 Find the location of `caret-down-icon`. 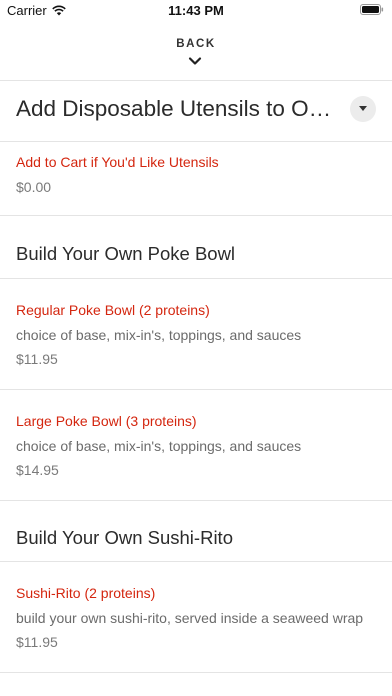

caret-down-icon is located at coordinates (363, 108).